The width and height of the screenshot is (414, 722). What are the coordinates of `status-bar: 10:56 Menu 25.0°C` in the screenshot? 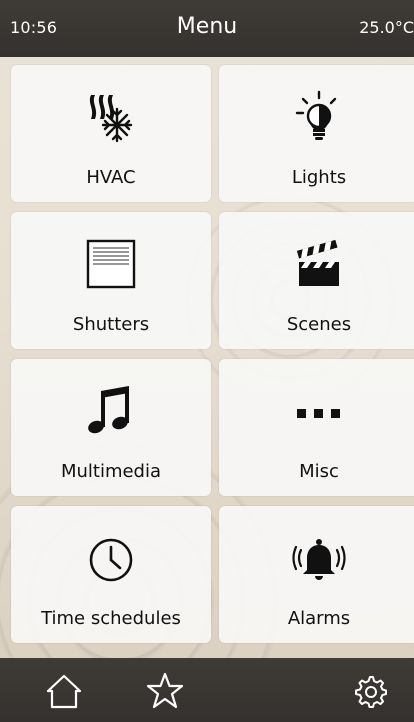 It's located at (207, 28).